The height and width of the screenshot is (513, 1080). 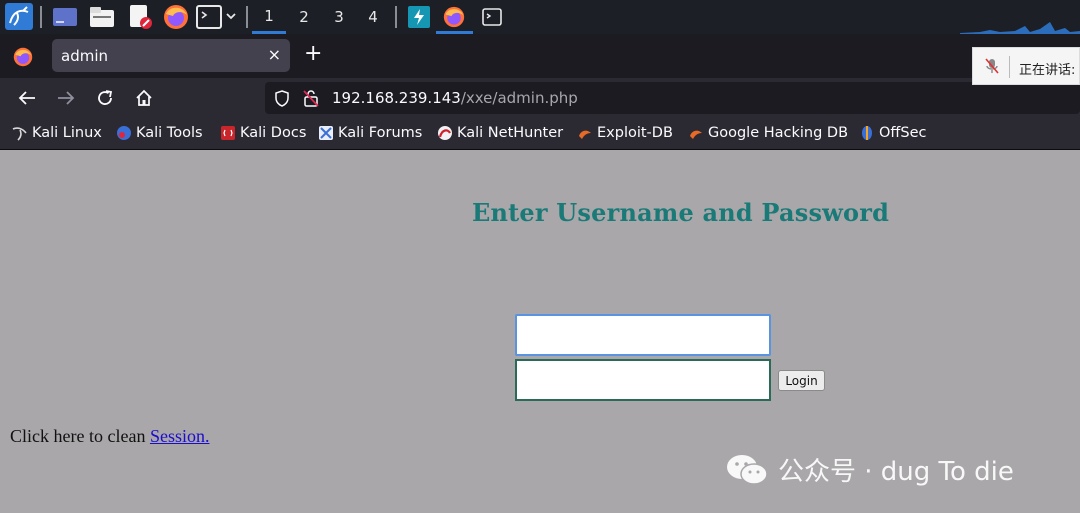 What do you see at coordinates (65, 16) in the screenshot?
I see `show-desktop-icon` at bounding box center [65, 16].